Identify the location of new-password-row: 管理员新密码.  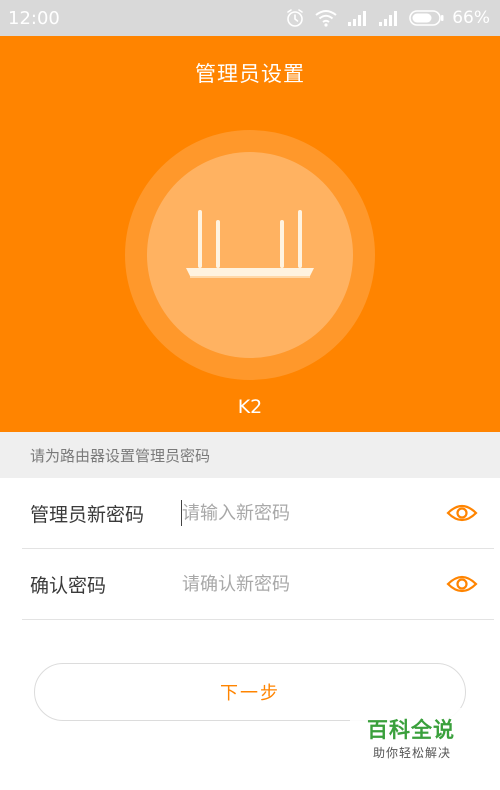
(258, 513).